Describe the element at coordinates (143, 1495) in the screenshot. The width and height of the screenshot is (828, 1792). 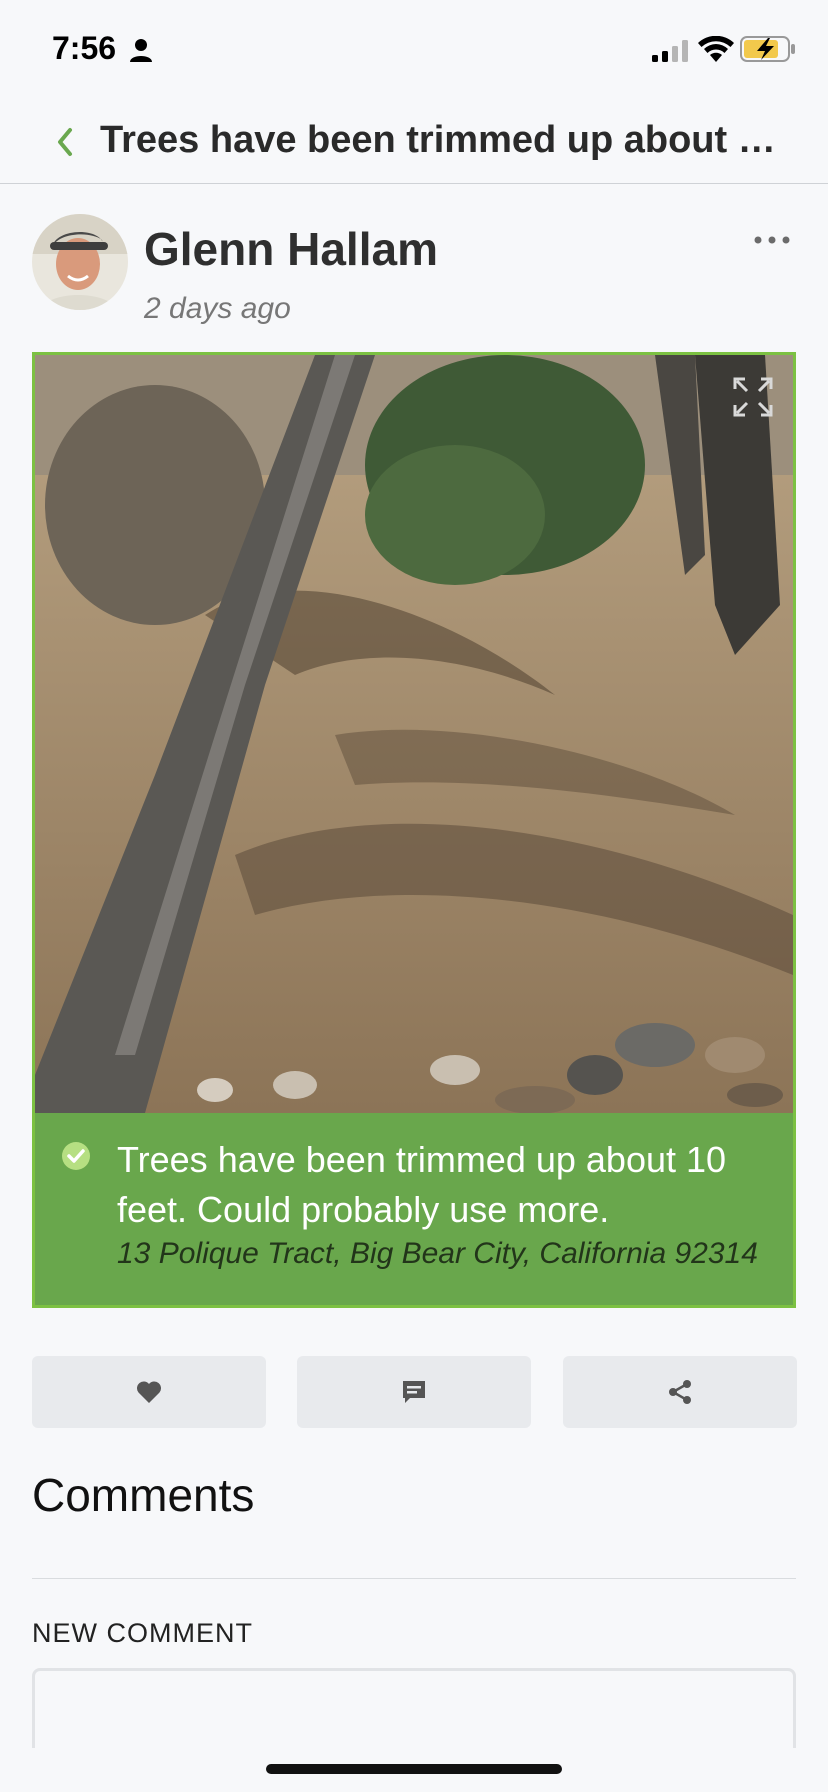
I see `comments-heading: Comments` at that location.